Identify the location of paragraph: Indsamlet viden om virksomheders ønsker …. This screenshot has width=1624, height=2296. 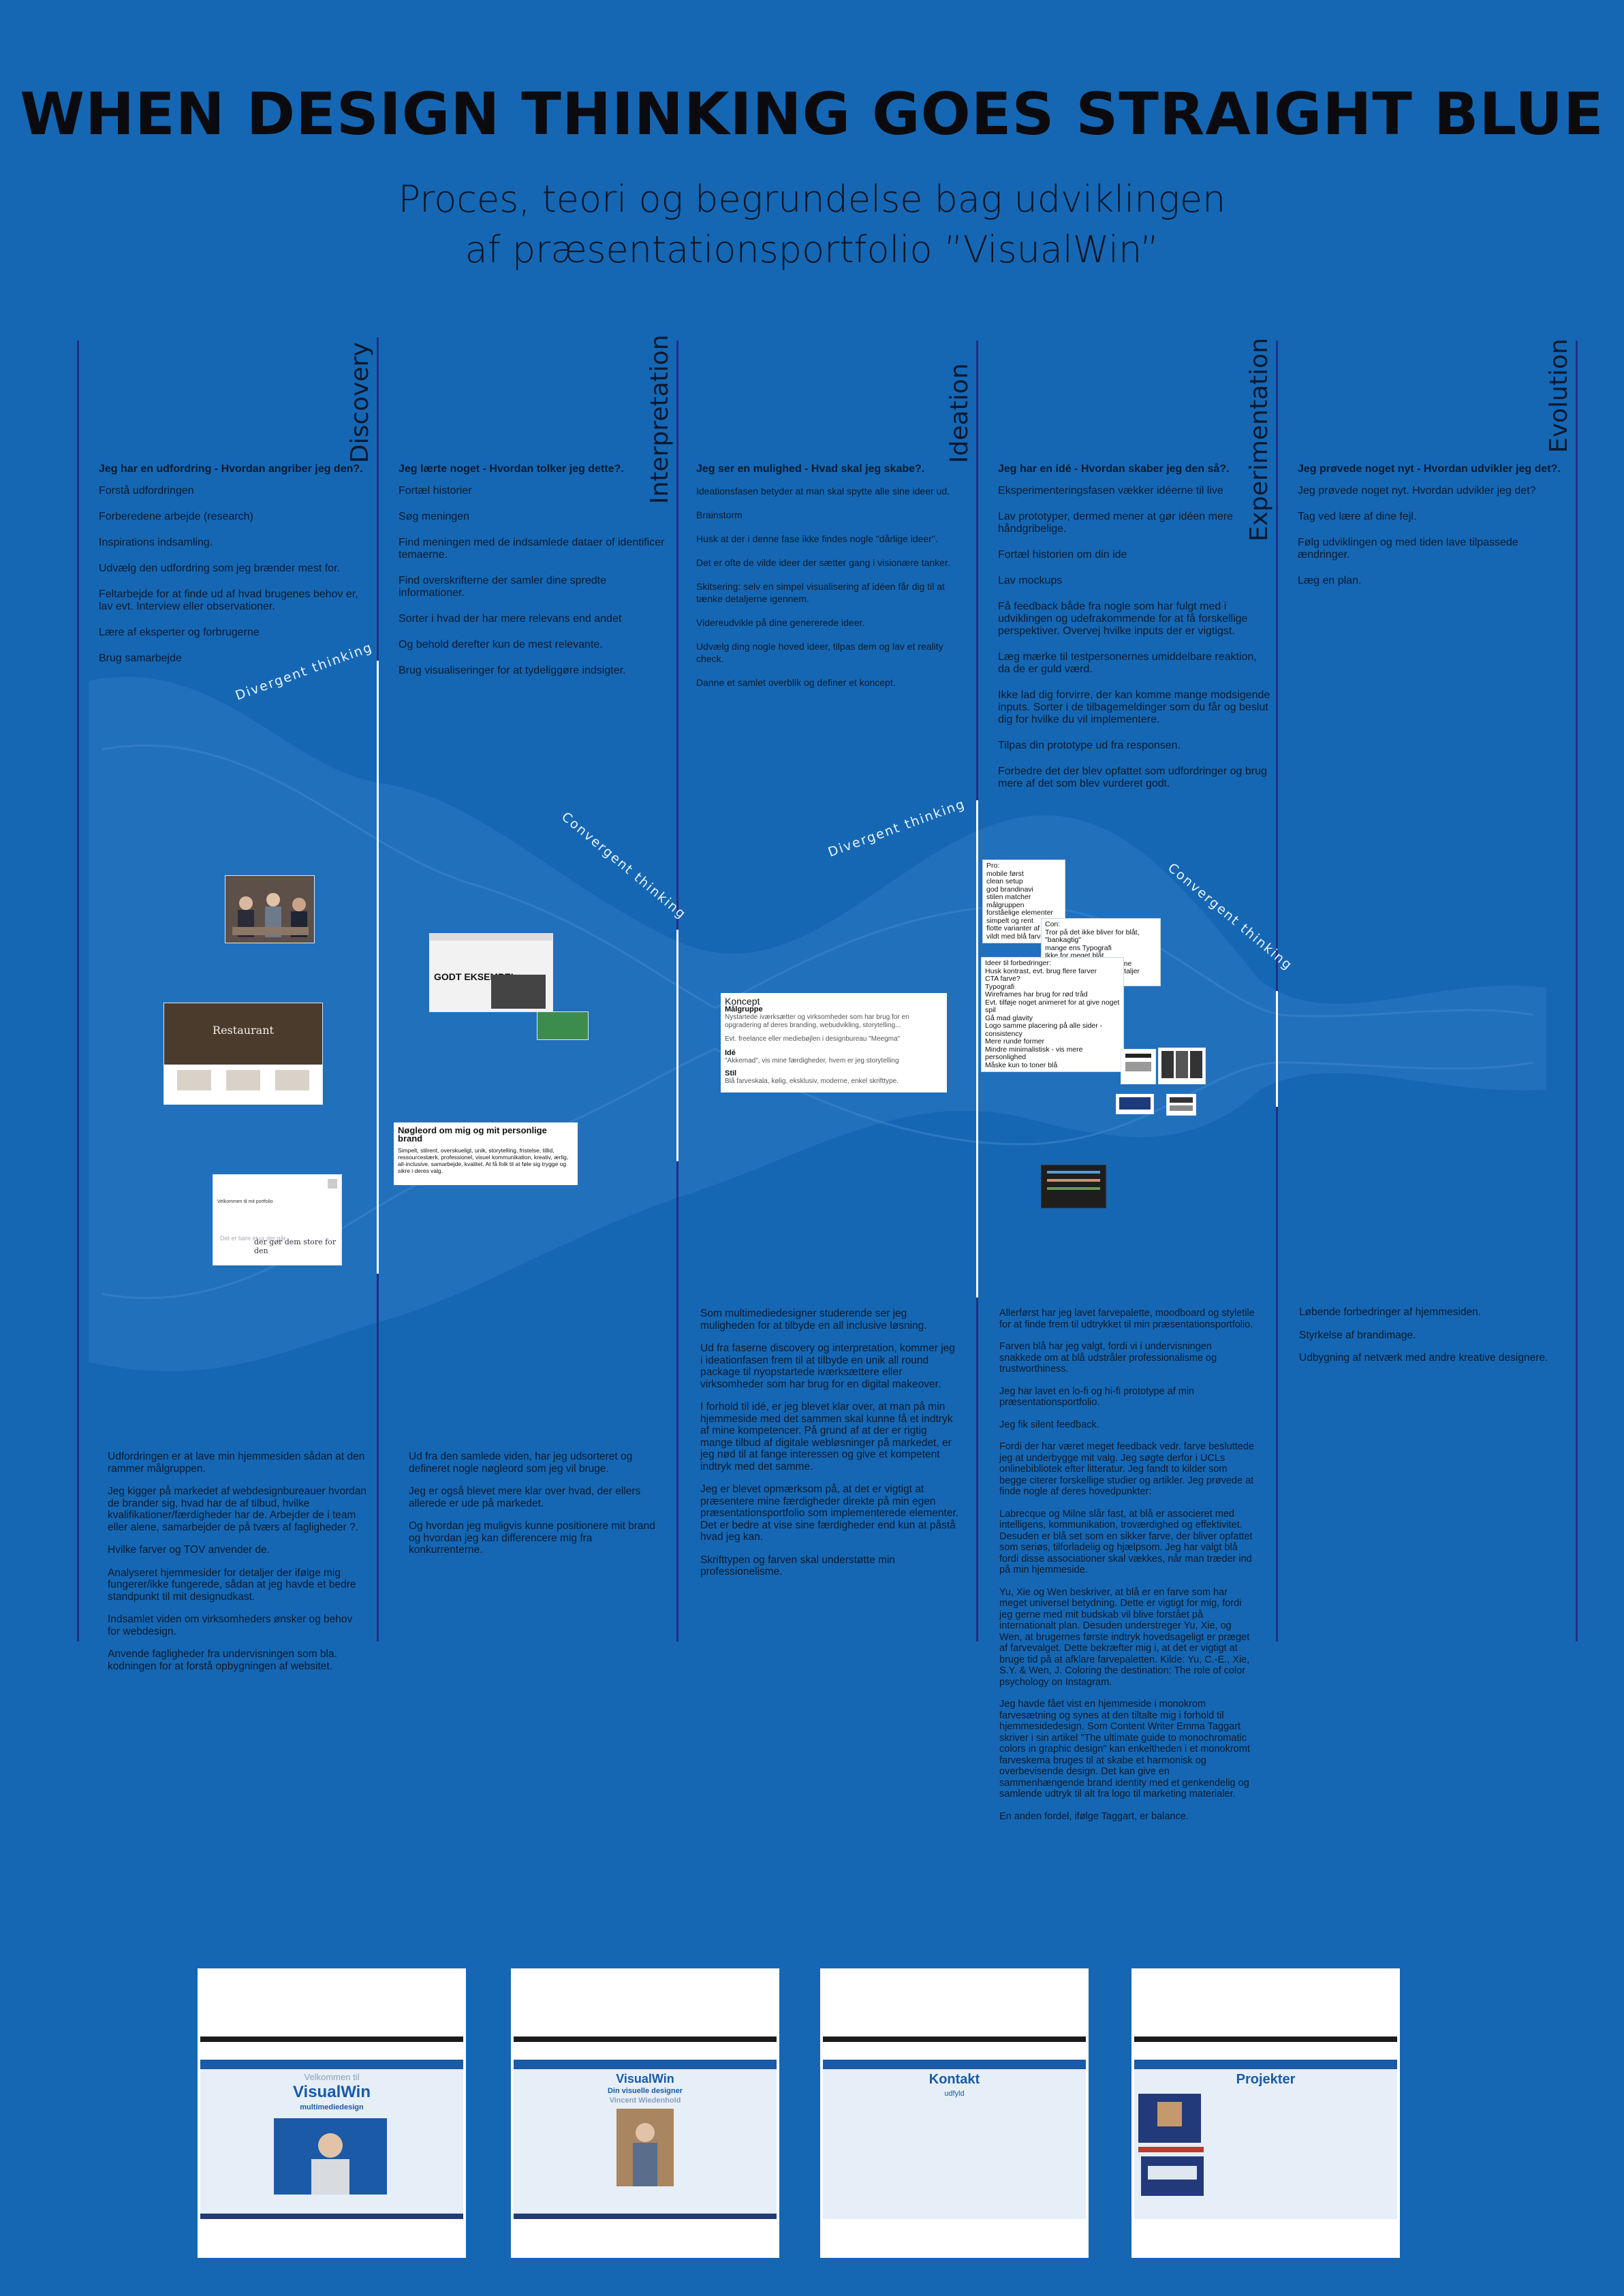
(230, 1625).